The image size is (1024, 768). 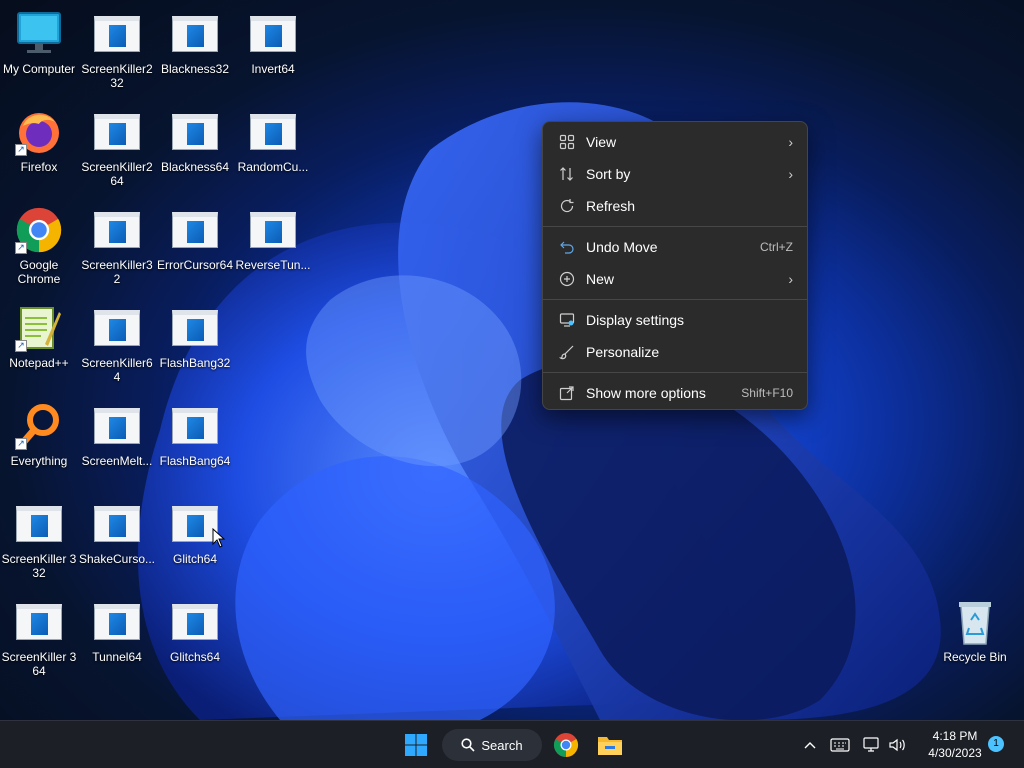 I want to click on menu-item-label: Refresh, so click(x=611, y=206).